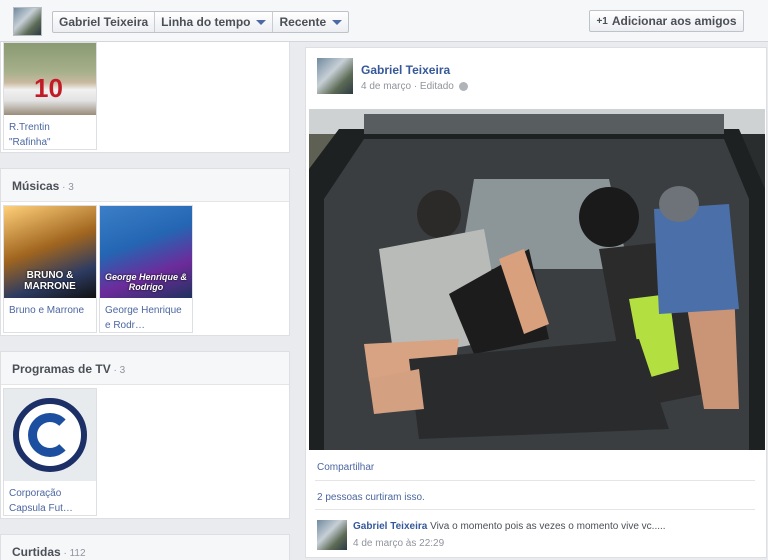 The height and width of the screenshot is (560, 768). I want to click on tv-logo, so click(50, 435).